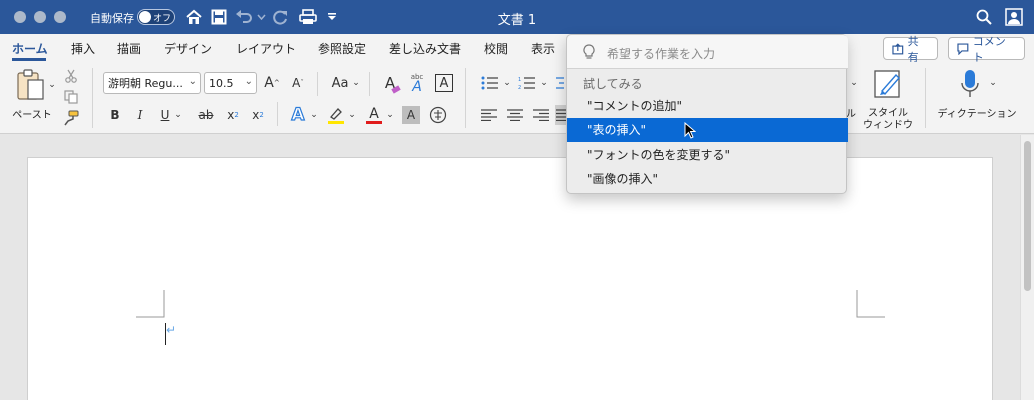 The width and height of the screenshot is (1034, 400). I want to click on paste-options-chevron-icon: ⌄, so click(52, 85).